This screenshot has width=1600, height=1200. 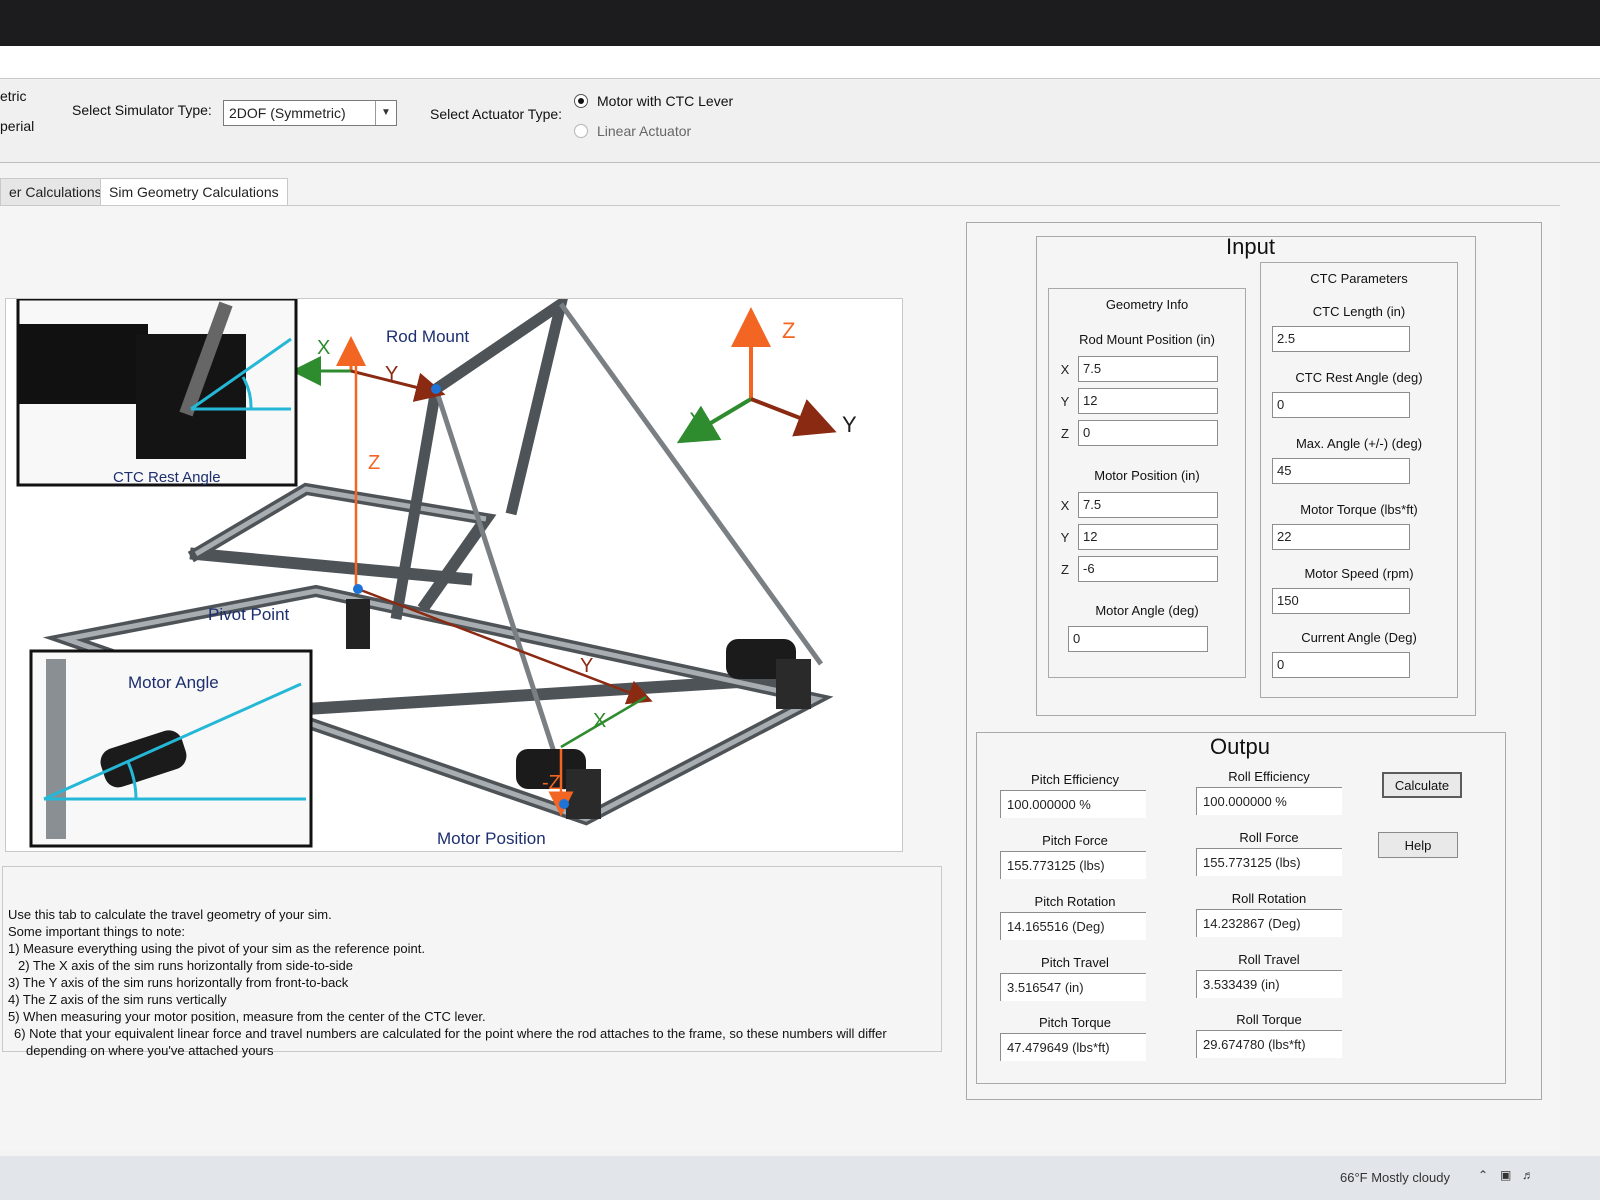 I want to click on rod-z-label: Z, so click(x=1065, y=433).